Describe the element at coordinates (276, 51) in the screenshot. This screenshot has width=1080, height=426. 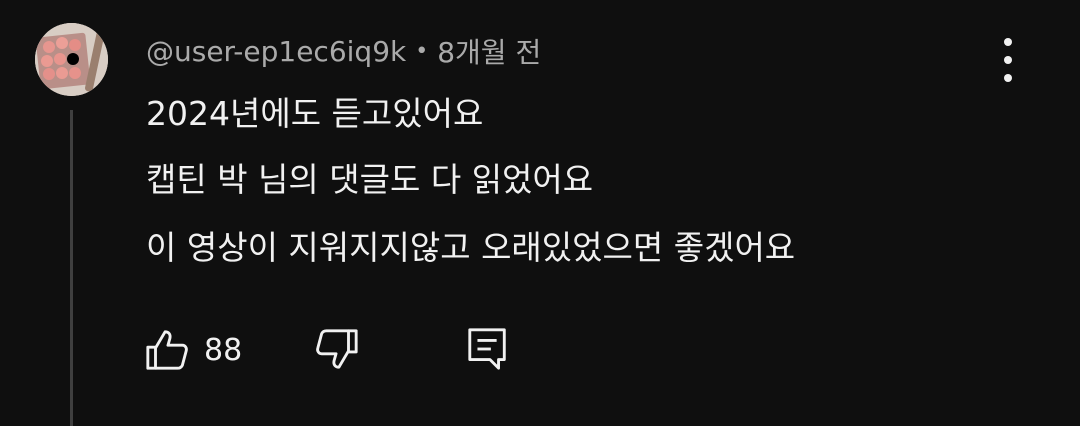
I see `author-handle: @user-ep1ec6iq9k` at that location.